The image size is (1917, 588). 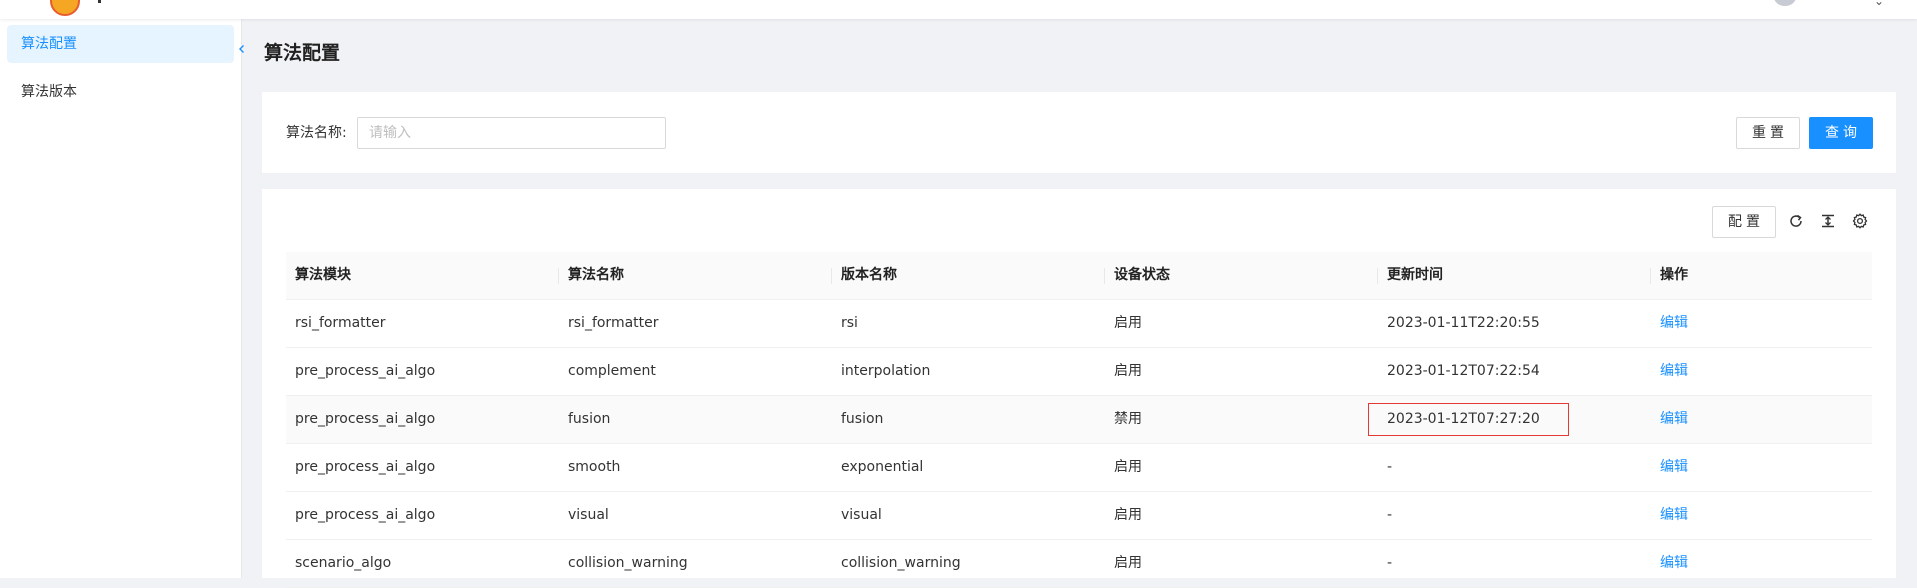 I want to click on refresh-icon, so click(x=1796, y=221).